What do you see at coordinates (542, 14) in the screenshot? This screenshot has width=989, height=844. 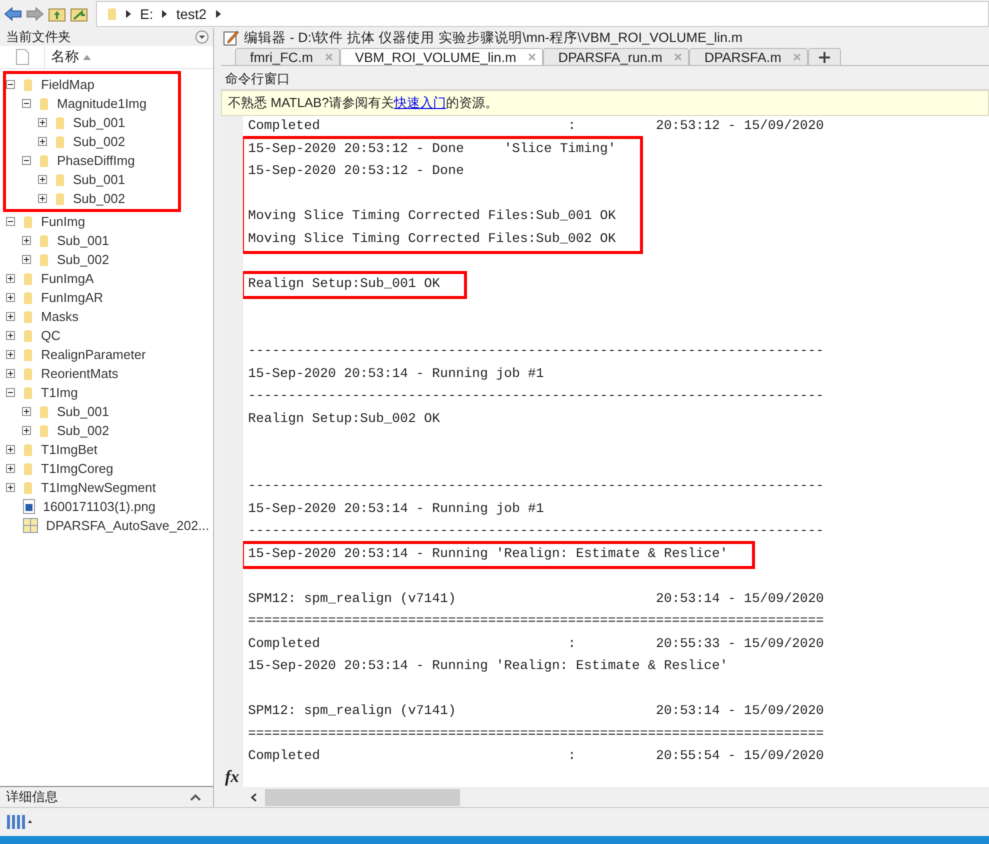 I see `address-bar: E: test2` at bounding box center [542, 14].